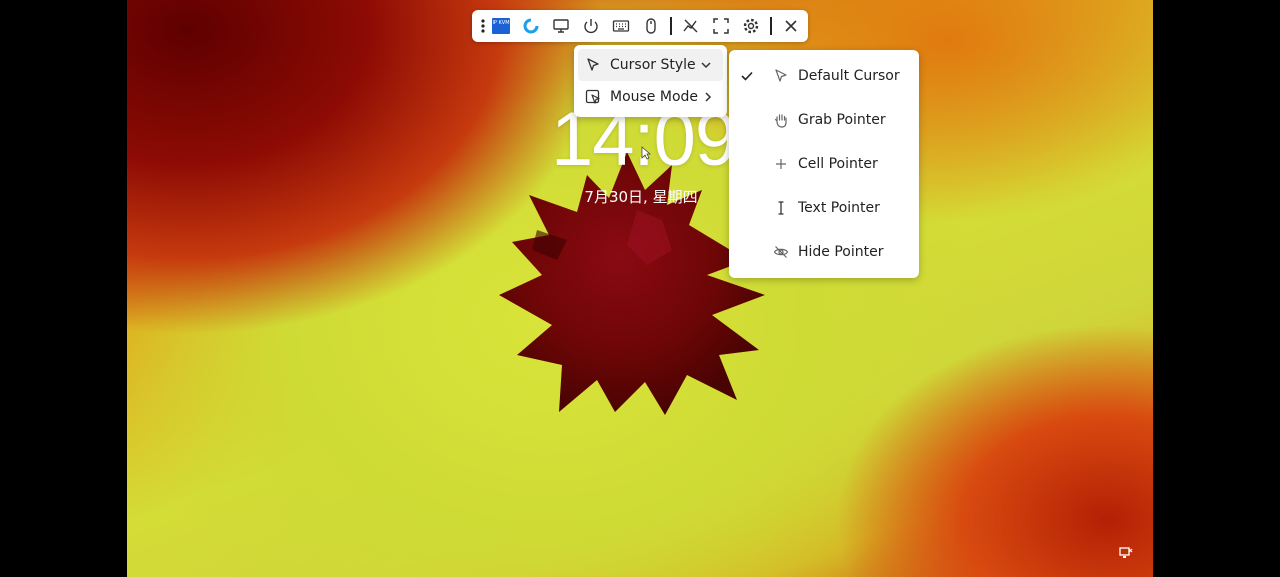  Describe the element at coordinates (841, 252) in the screenshot. I see `menu-item-label: Hide Pointer` at that location.